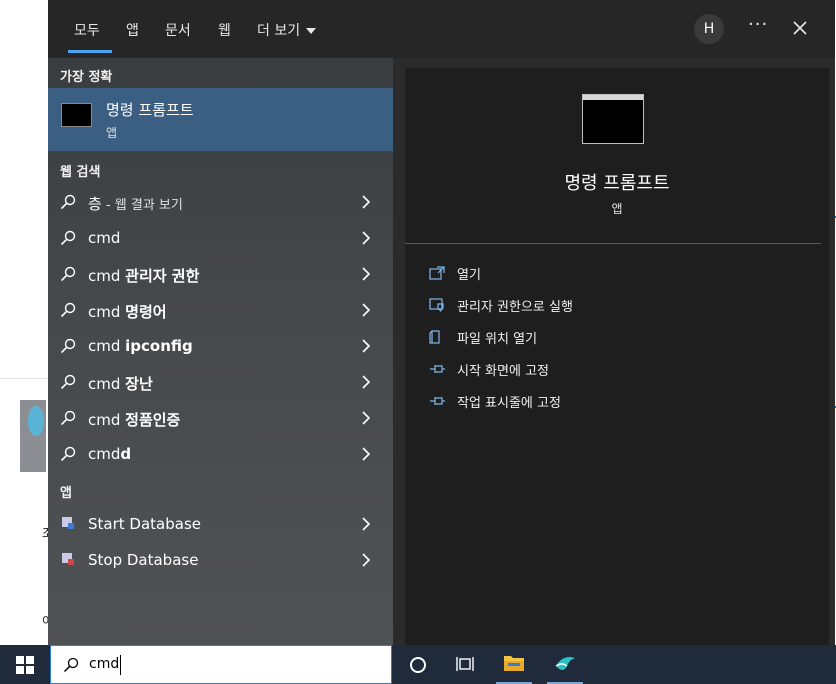 The image size is (836, 684). Describe the element at coordinates (144, 524) in the screenshot. I see `app-result-label: Start Database` at that location.